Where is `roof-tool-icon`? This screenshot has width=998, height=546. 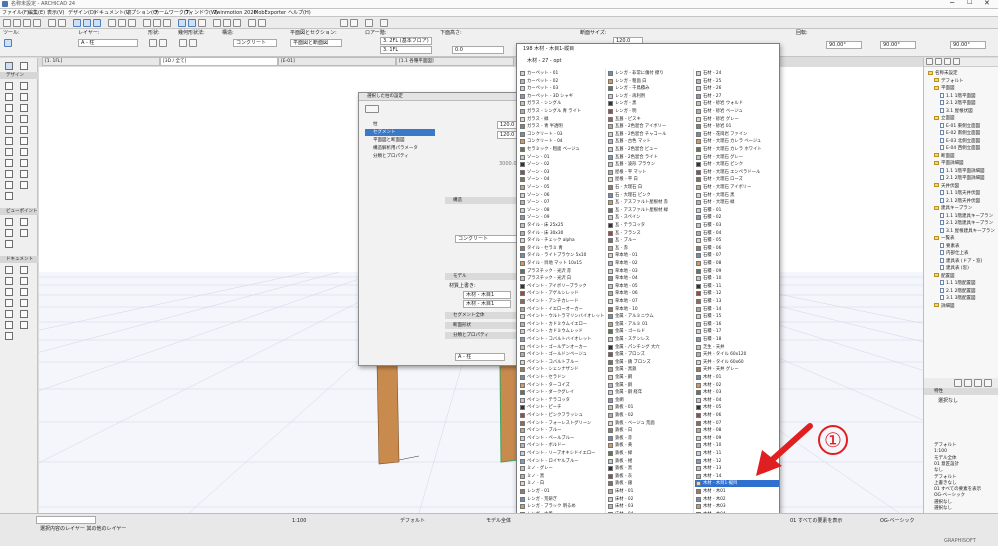
roof-tool-icon is located at coordinates (9, 108).